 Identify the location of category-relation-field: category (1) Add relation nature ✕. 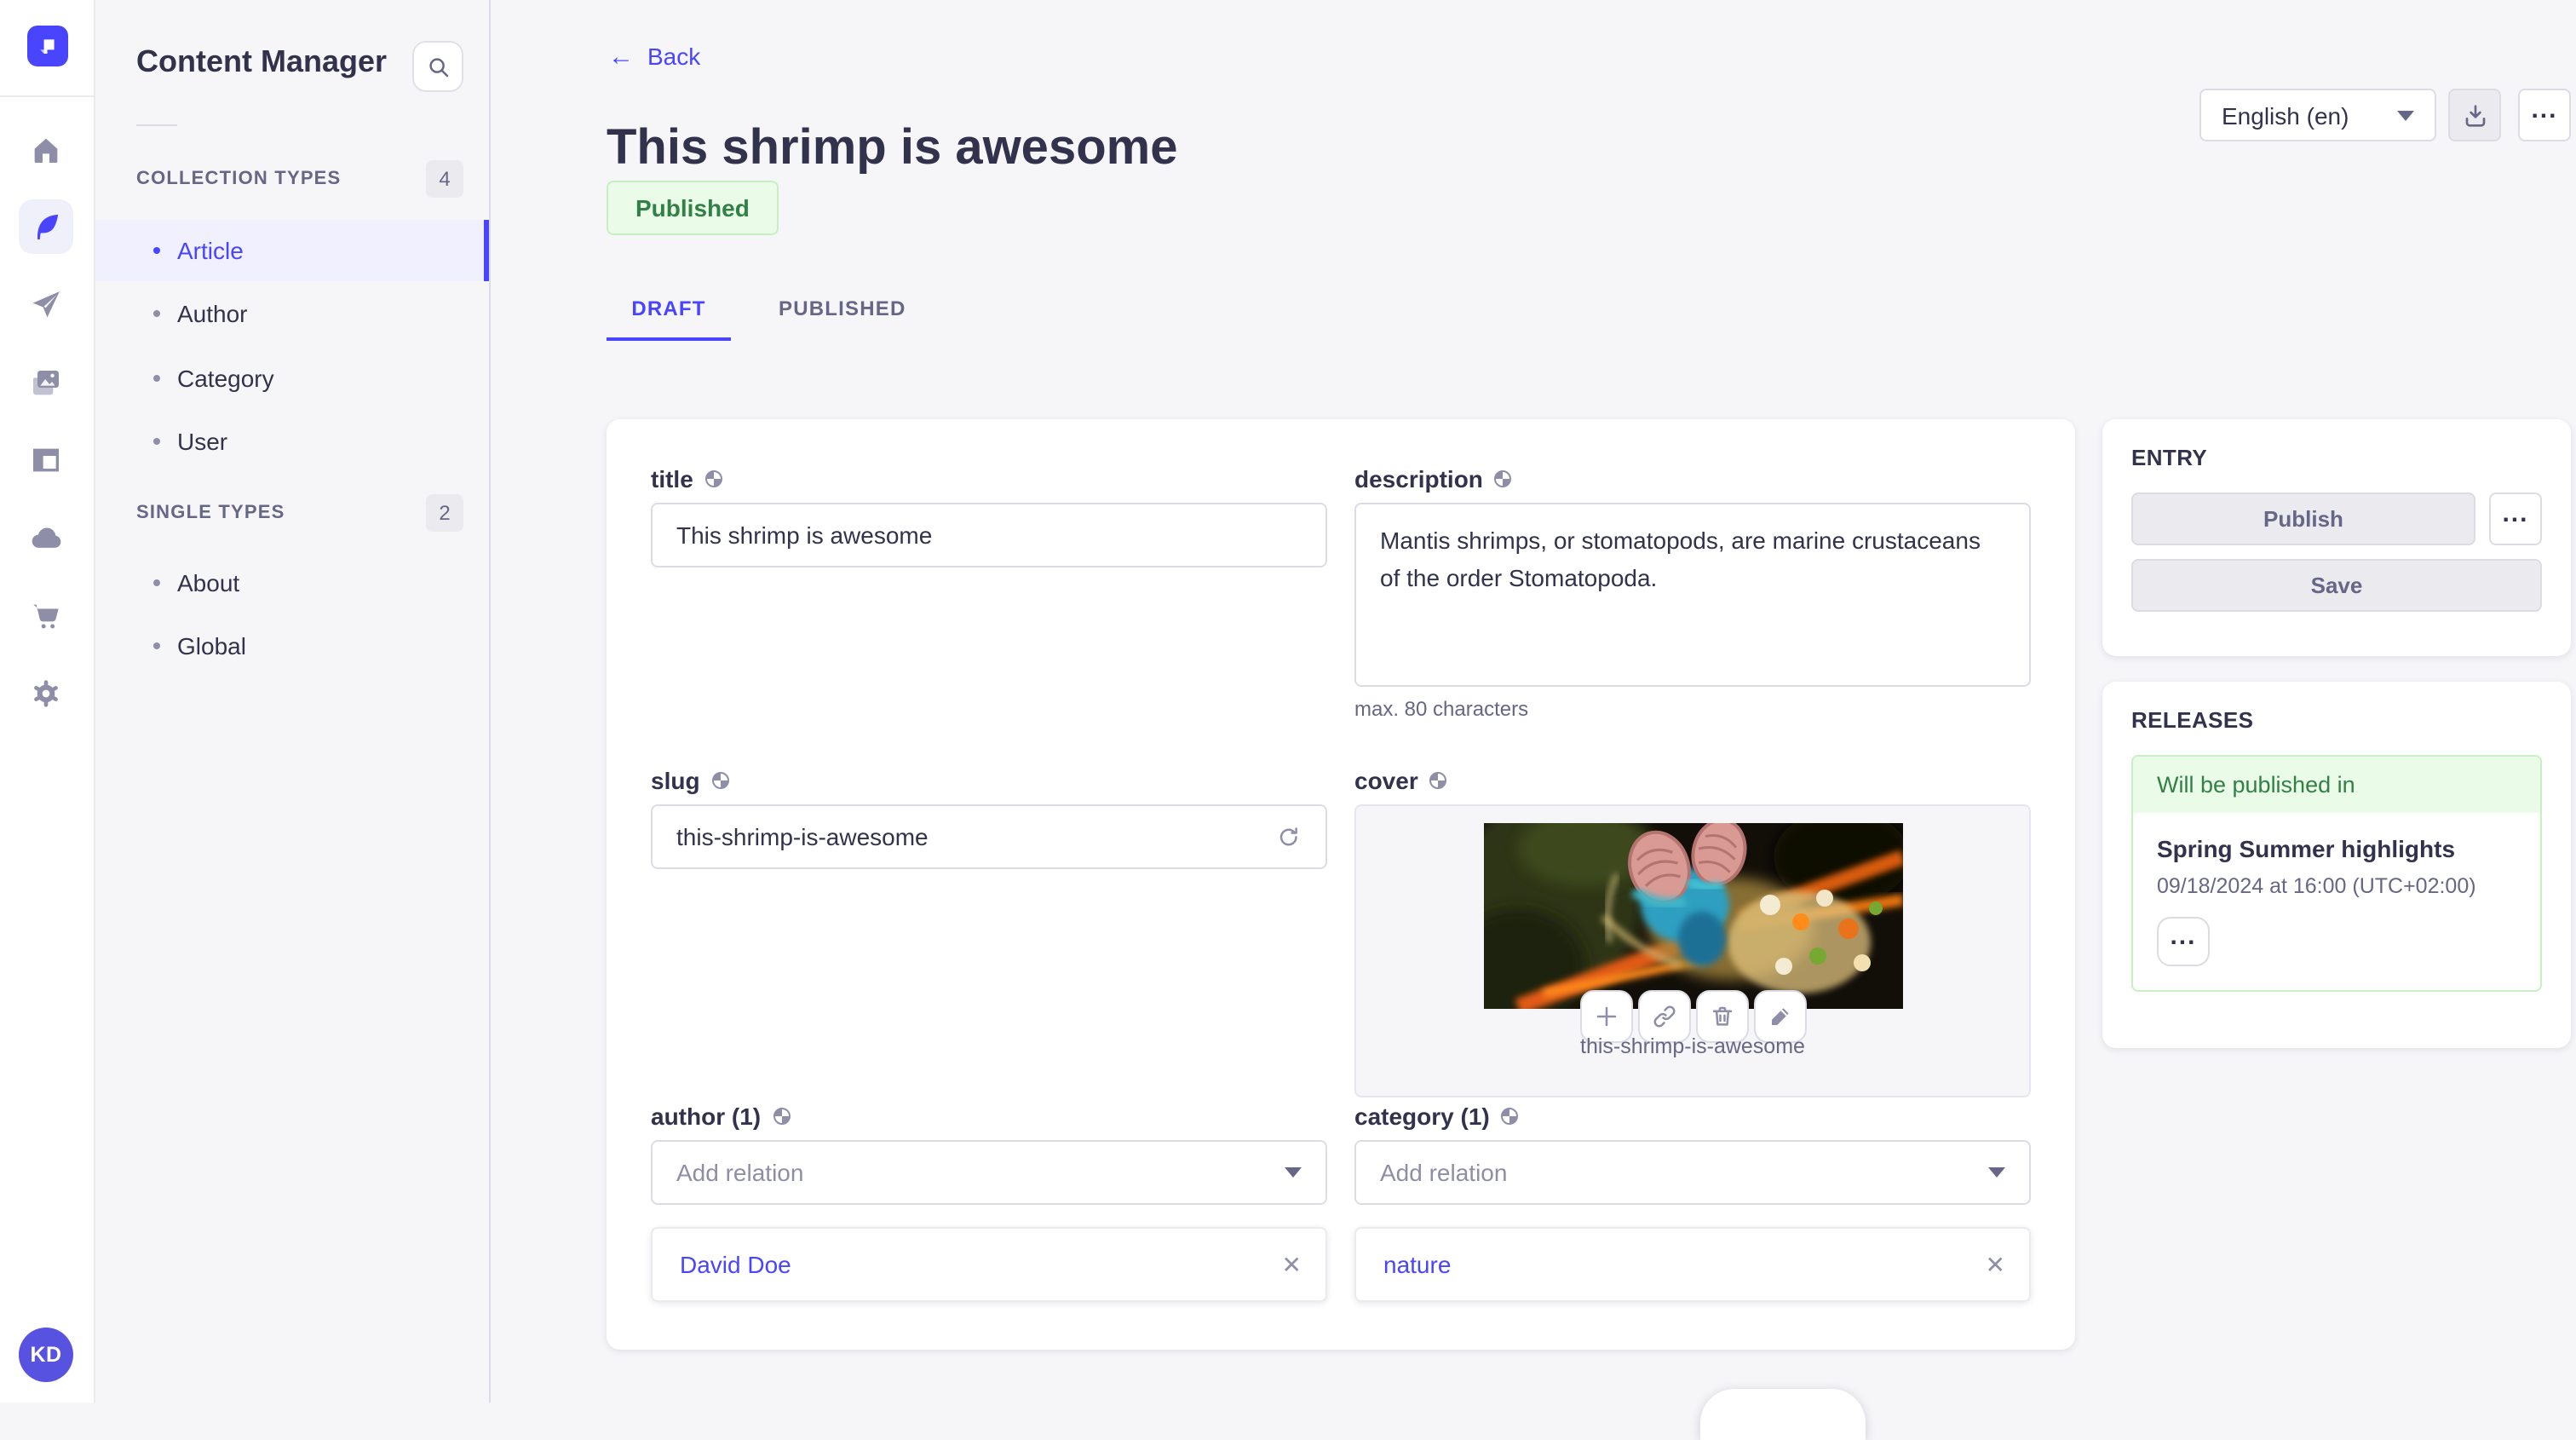
(1693, 1201).